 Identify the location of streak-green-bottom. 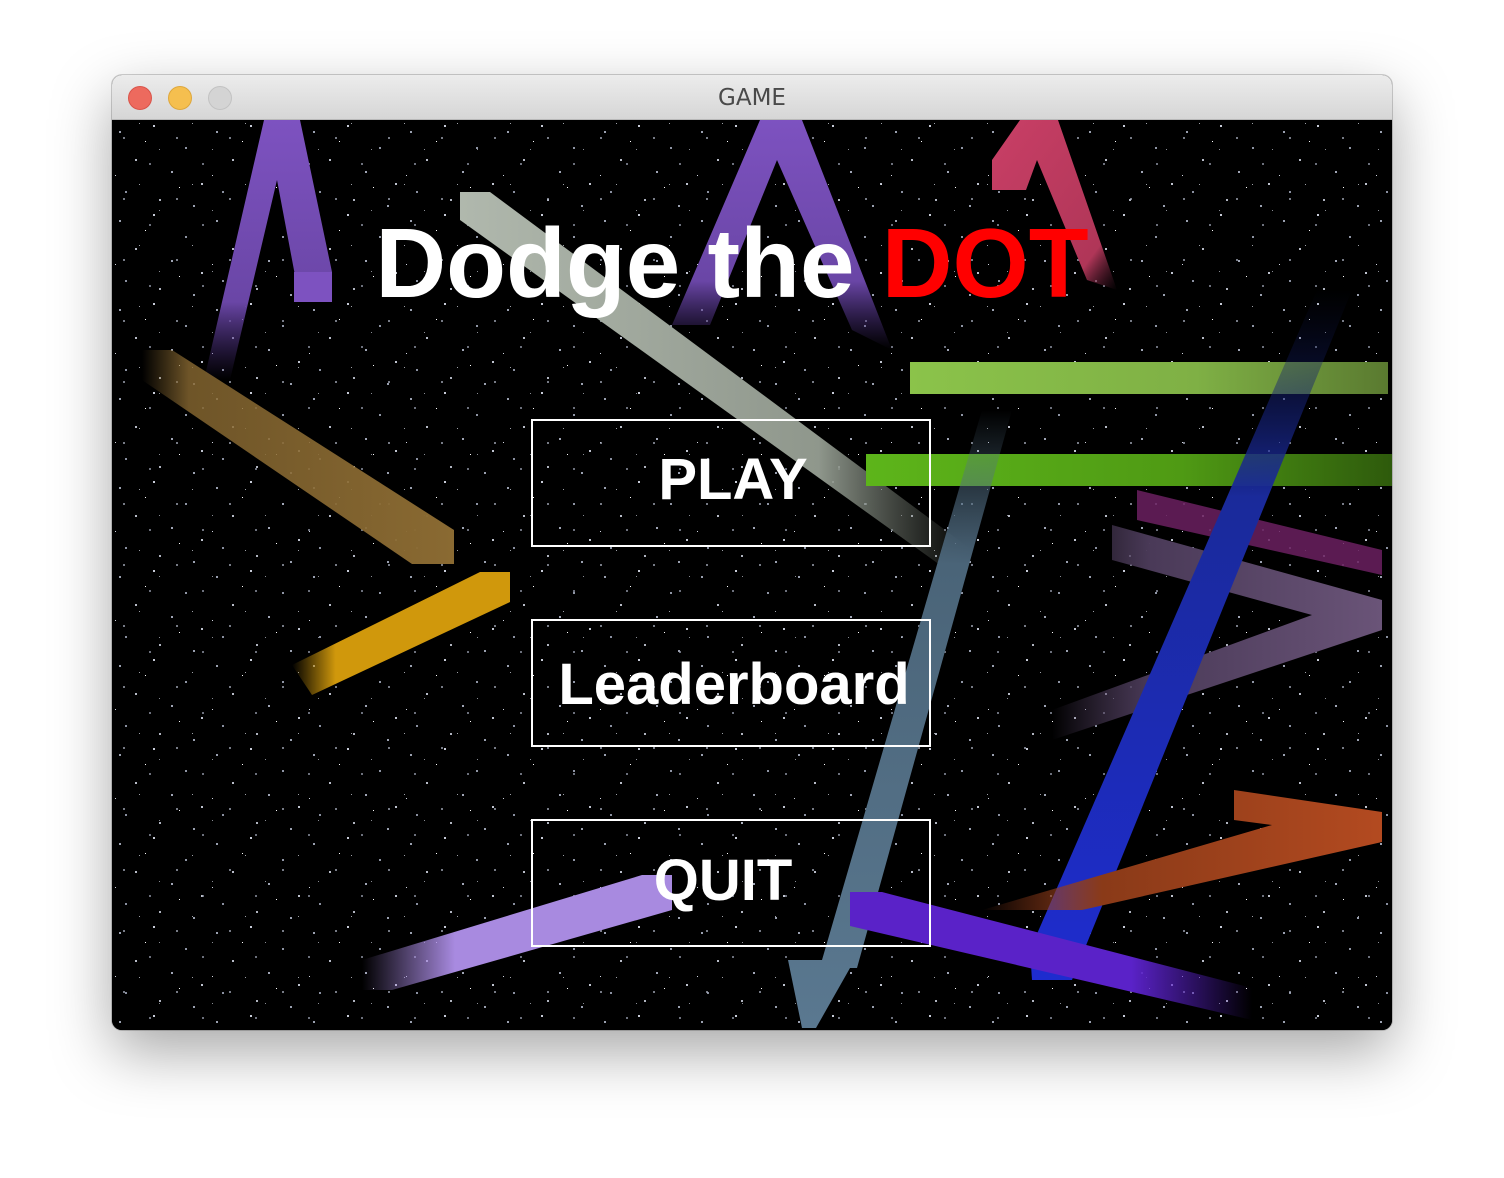
(1129, 470).